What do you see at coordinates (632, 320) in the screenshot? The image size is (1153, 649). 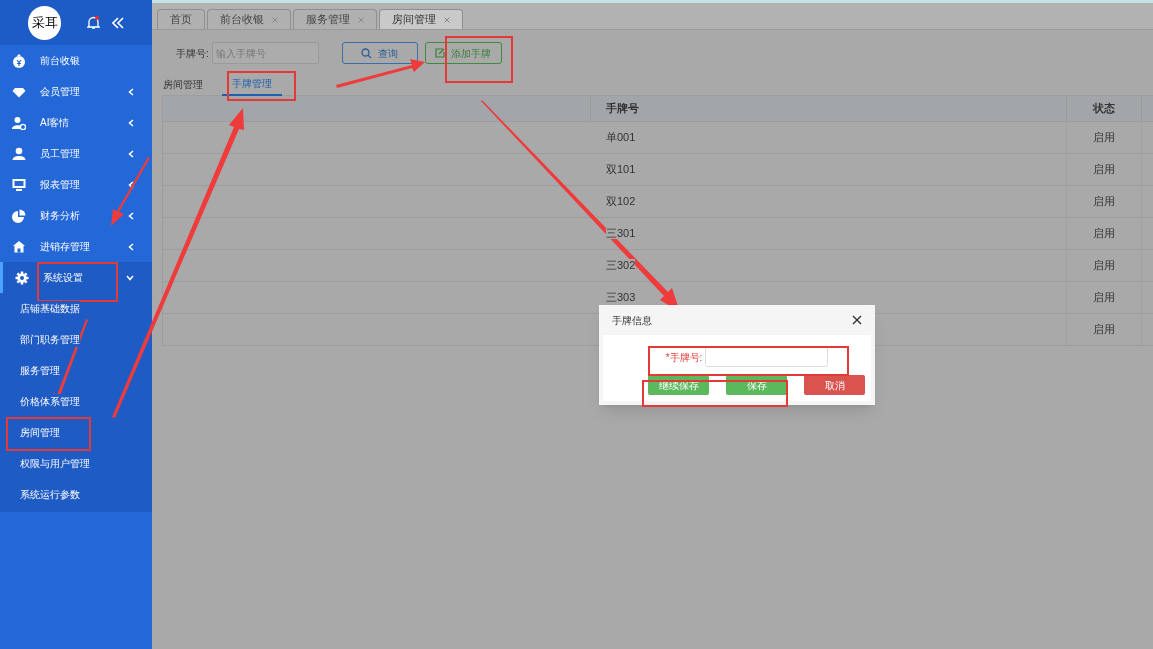 I see `dialog-title: 手牌信息` at bounding box center [632, 320].